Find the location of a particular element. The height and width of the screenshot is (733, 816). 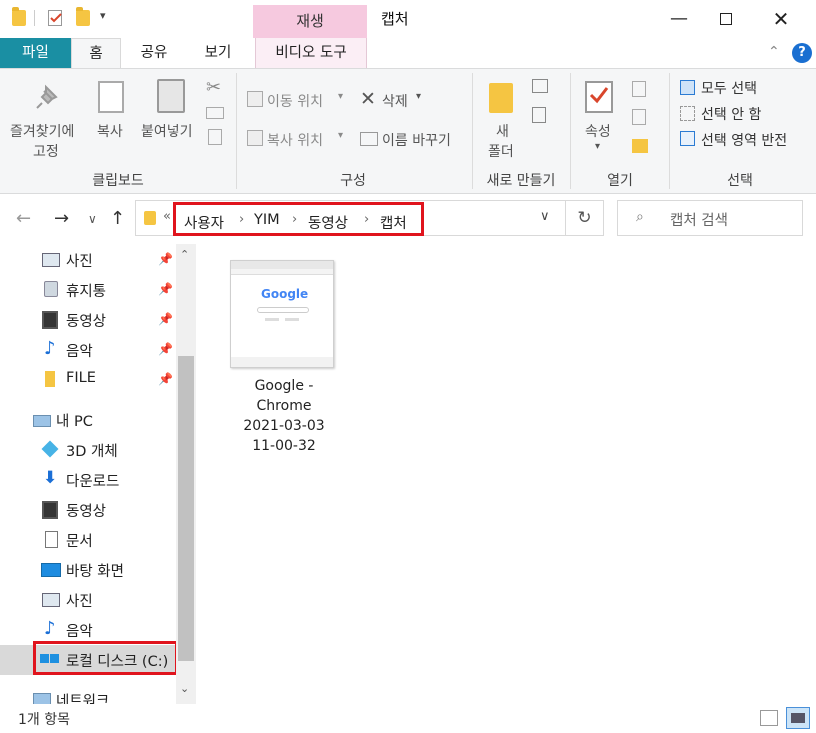

3d-objects-icon is located at coordinates (50, 449).